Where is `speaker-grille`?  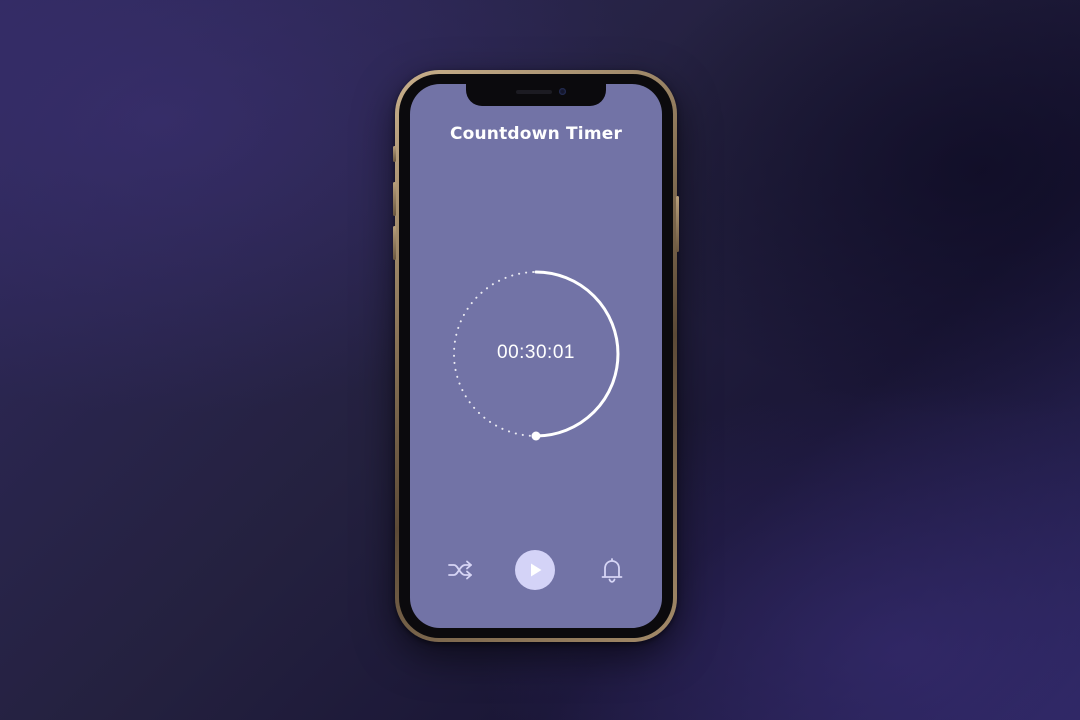 speaker-grille is located at coordinates (534, 92).